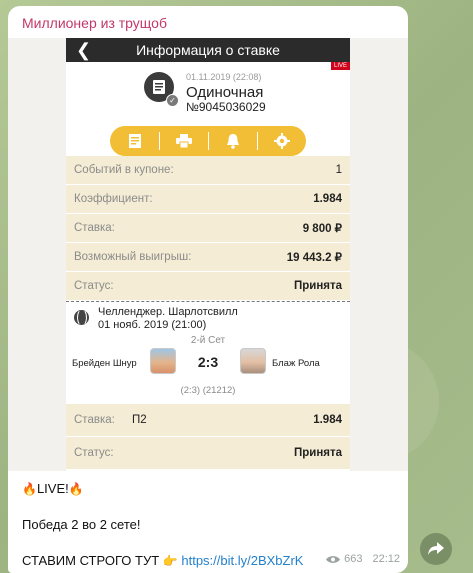 The width and height of the screenshot is (473, 573). Describe the element at coordinates (208, 420) in the screenshot. I see `outcome-row-stake: Ставка: П2 1.984` at that location.